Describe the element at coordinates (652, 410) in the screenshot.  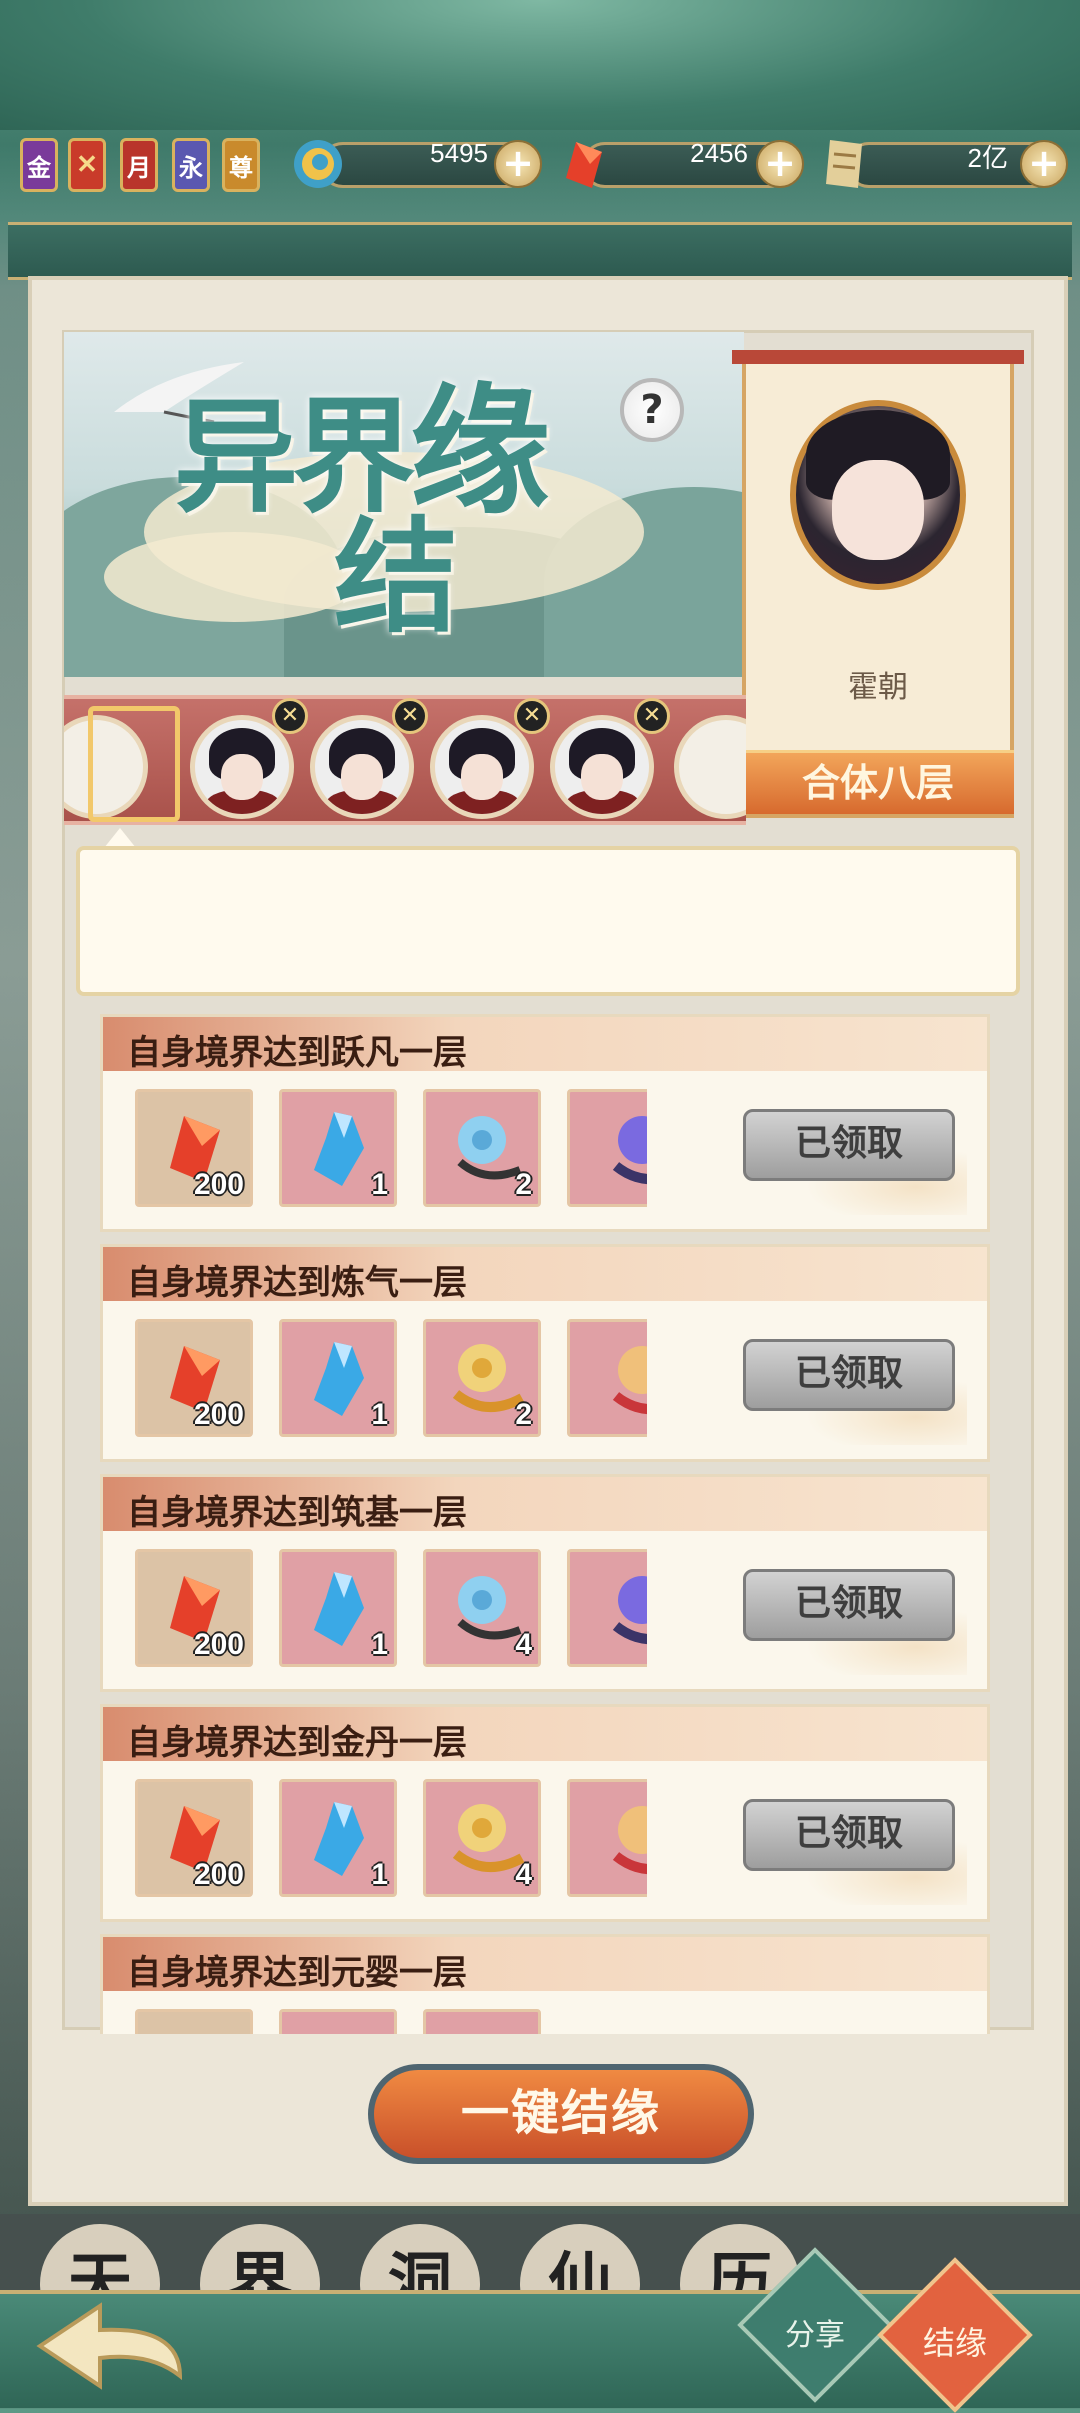
I see `help-button: ?` at that location.